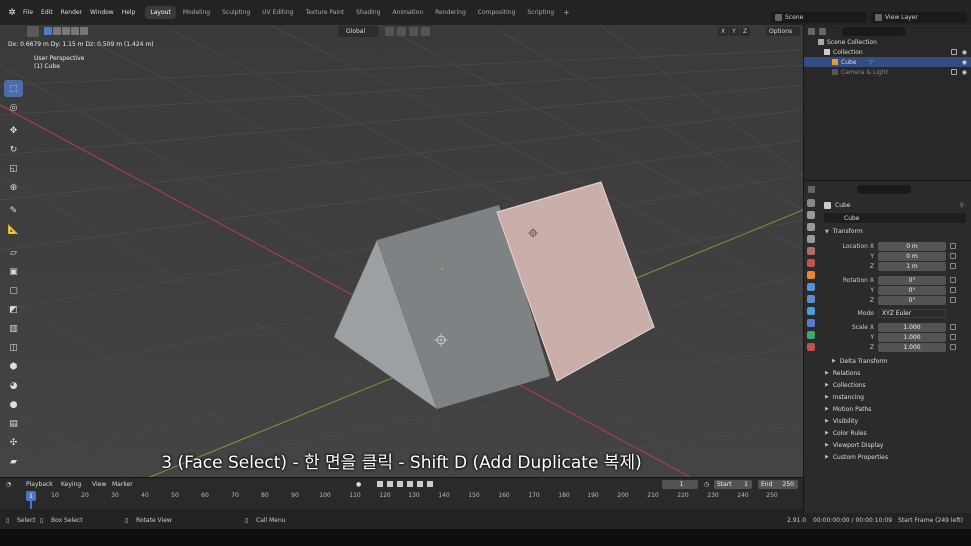  I want to click on poly-build-tool-icon: ⬢, so click(13, 366).